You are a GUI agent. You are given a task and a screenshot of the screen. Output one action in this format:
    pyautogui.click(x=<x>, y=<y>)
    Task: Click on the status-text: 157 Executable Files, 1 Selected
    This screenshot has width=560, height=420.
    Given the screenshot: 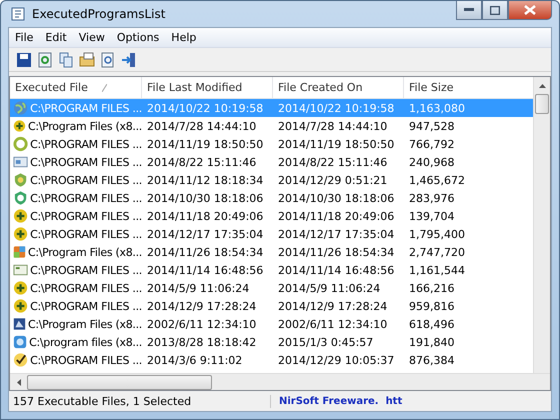 What is the action you would take?
    pyautogui.click(x=140, y=401)
    